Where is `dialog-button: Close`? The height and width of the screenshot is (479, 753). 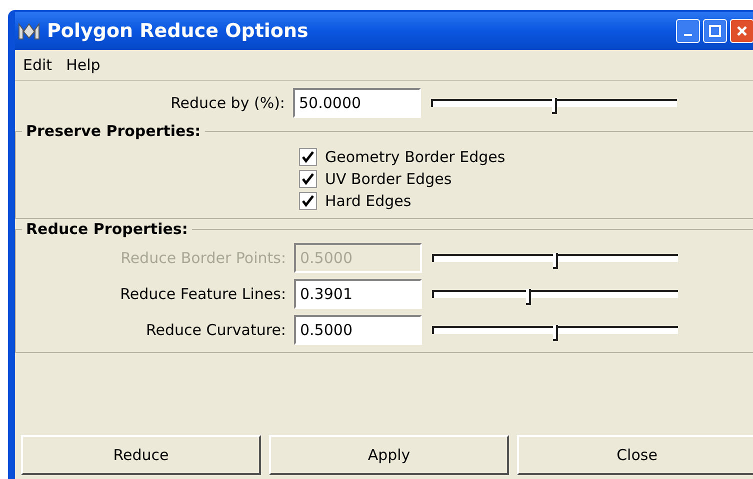 dialog-button: Close is located at coordinates (635, 455).